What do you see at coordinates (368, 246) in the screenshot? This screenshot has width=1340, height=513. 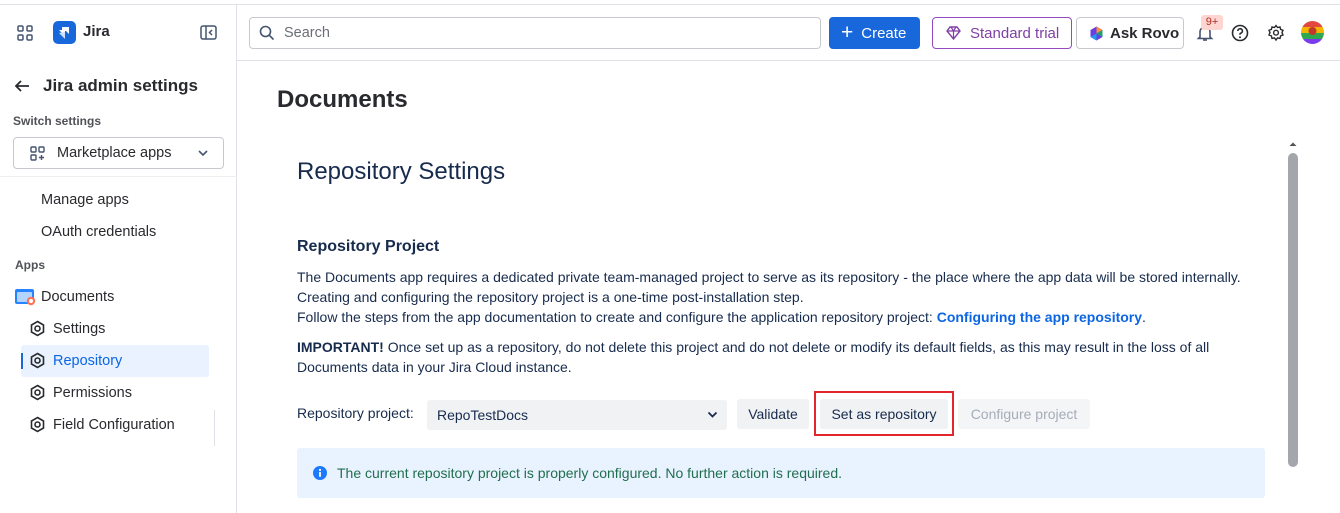 I see `repository-project-heading: Repository Project` at bounding box center [368, 246].